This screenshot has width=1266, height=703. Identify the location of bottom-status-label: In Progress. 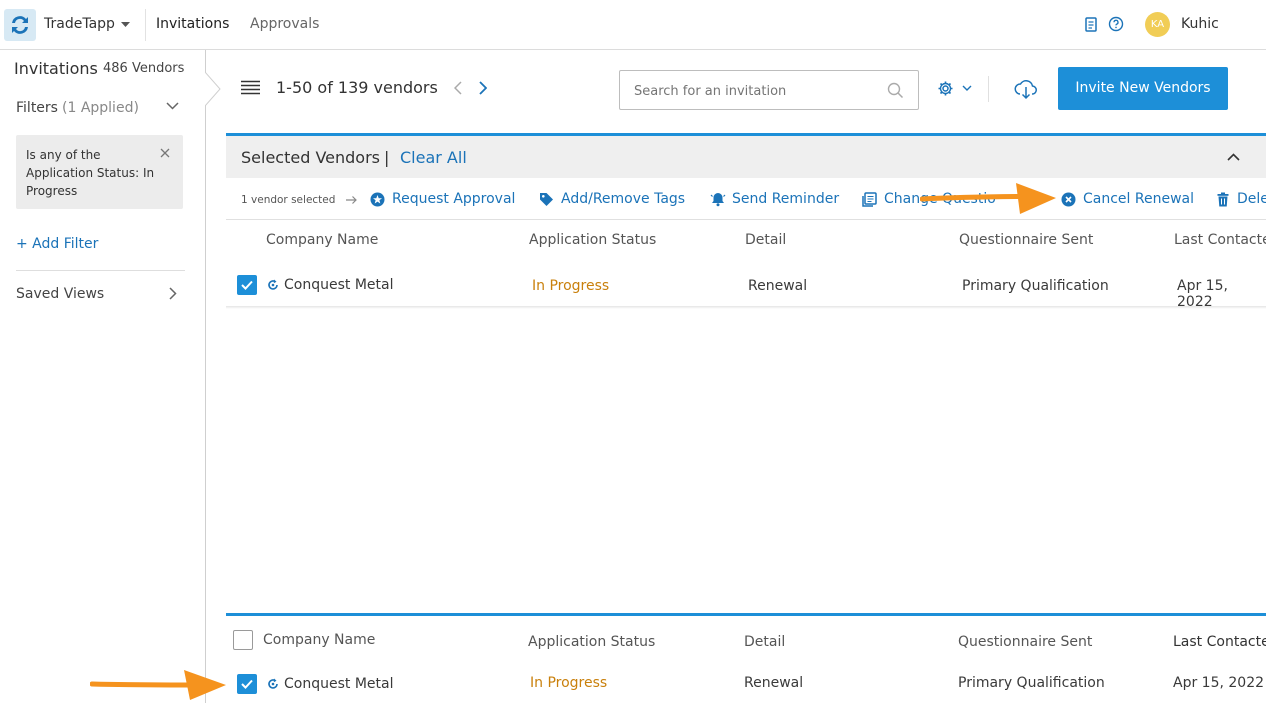
(569, 683).